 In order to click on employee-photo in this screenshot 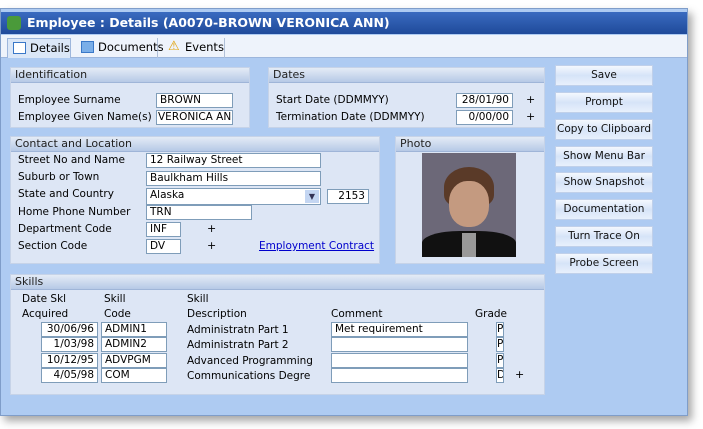, I will do `click(469, 205)`.